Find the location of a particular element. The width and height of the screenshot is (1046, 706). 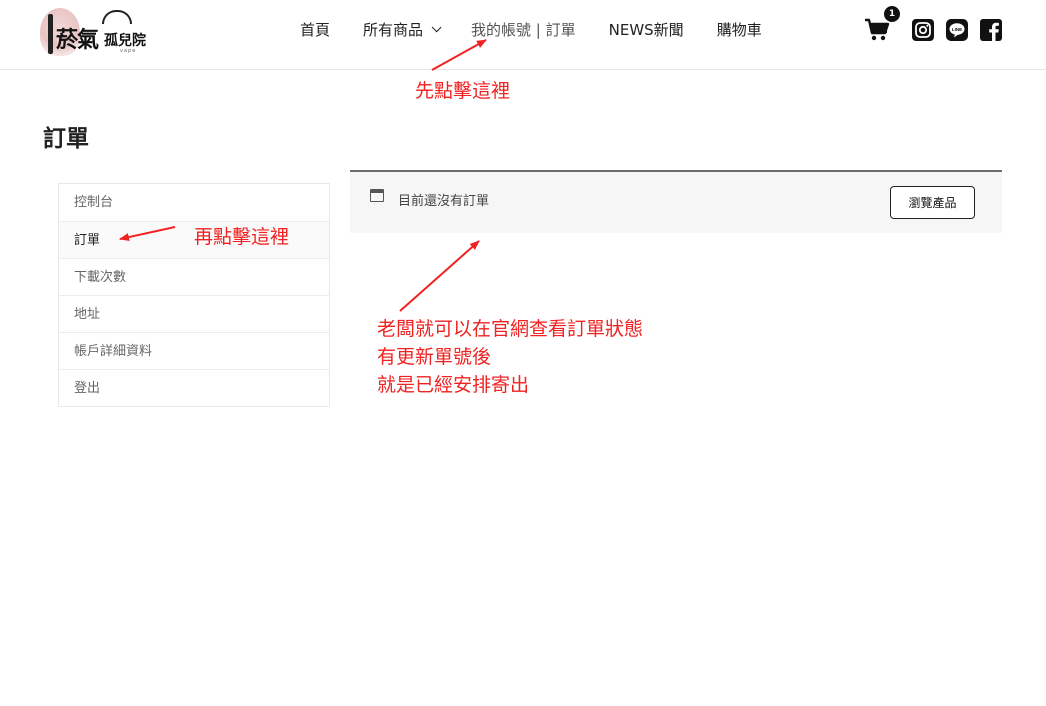

nav-news: NEWS新聞 is located at coordinates (646, 29).